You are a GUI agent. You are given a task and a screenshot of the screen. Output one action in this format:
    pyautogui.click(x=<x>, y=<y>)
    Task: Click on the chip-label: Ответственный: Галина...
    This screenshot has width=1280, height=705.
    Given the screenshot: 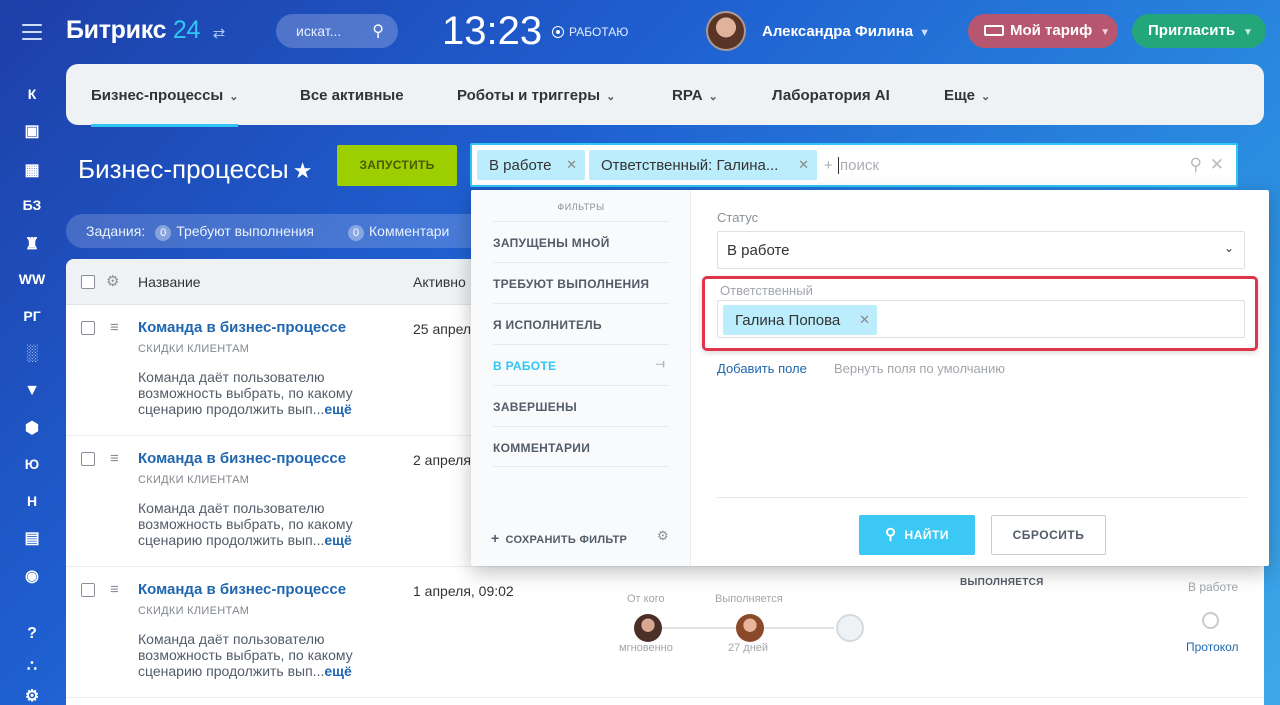 What is the action you would take?
    pyautogui.click(x=690, y=165)
    